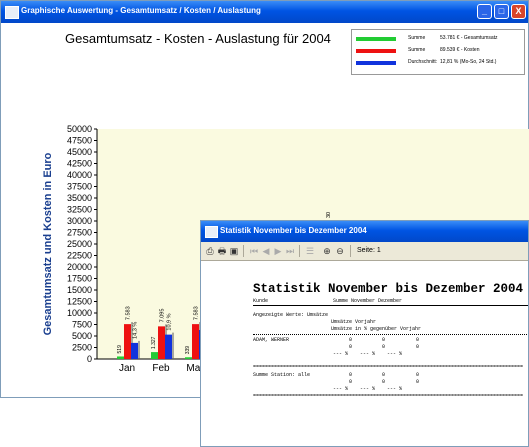 Image resolution: width=529 pixels, height=447 pixels. What do you see at coordinates (79, 187) in the screenshot?
I see `y-tick-label: 37500` at bounding box center [79, 187].